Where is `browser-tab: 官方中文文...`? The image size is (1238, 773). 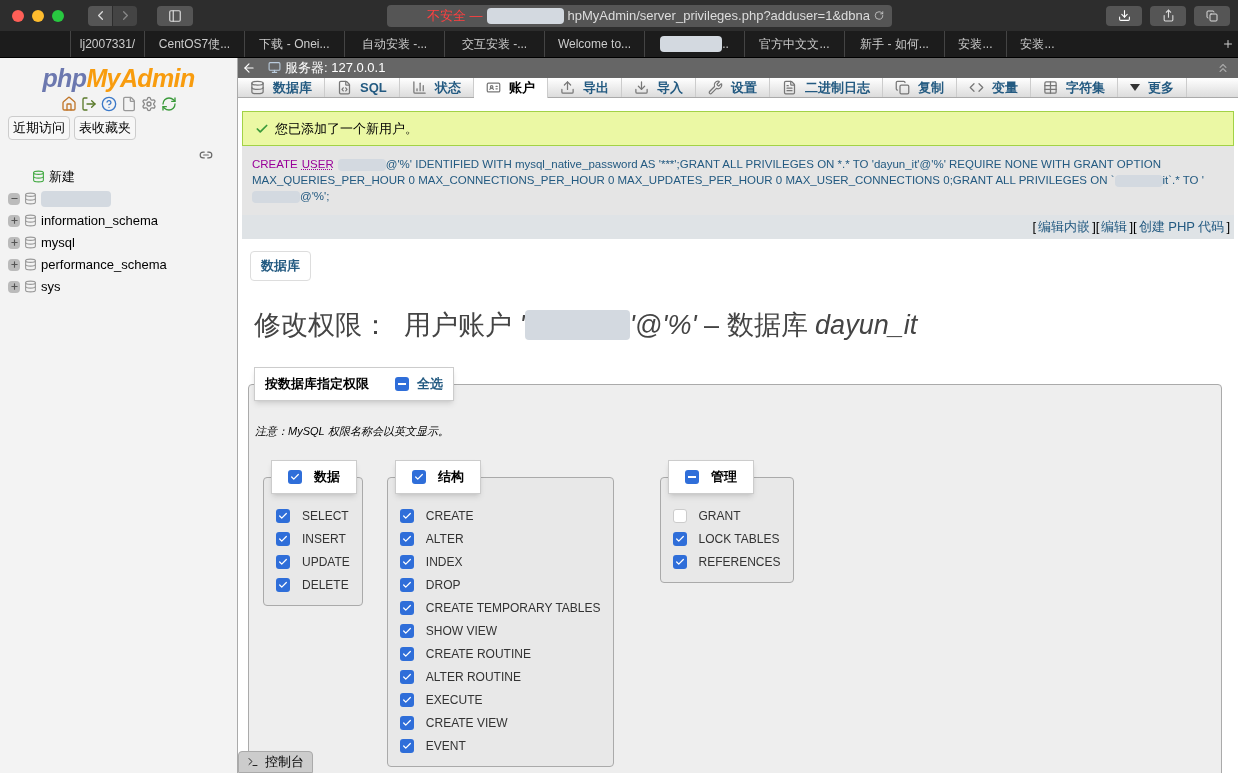
browser-tab: 官方中文文... is located at coordinates (794, 44).